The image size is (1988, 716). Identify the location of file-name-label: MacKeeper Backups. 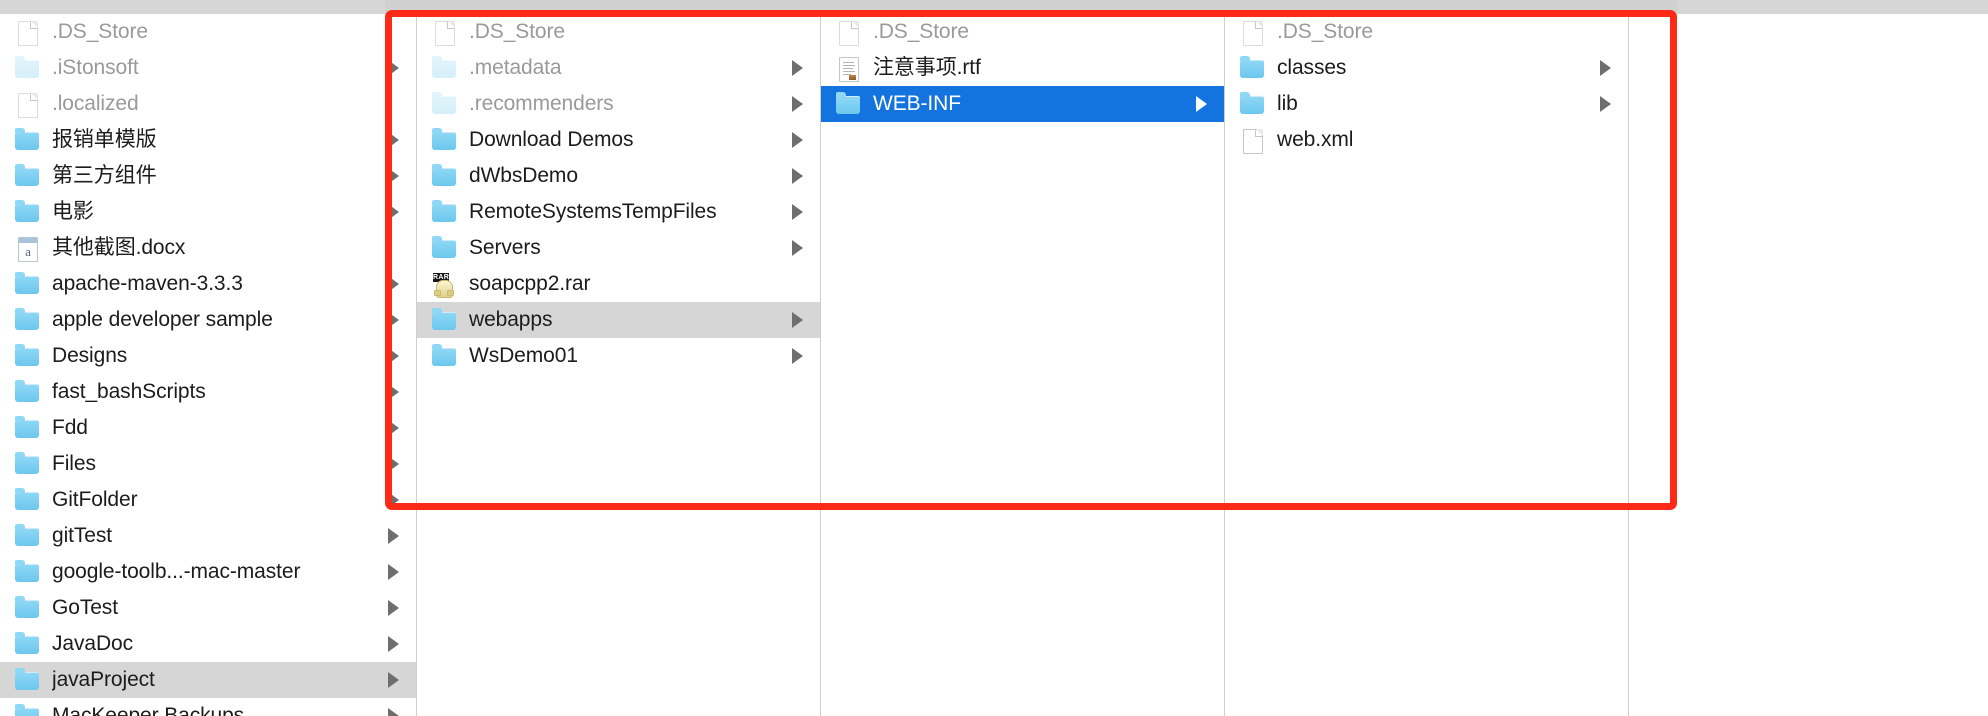
(148, 710).